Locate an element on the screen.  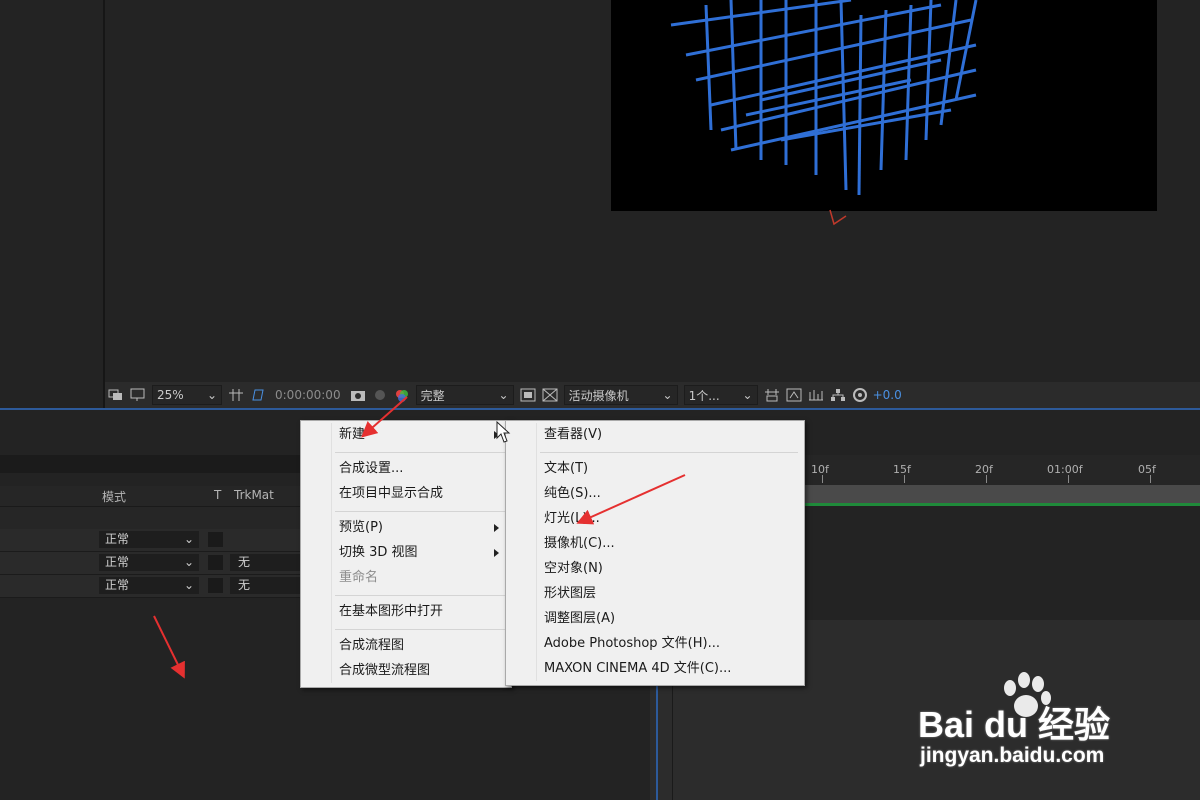
baidu-watermark: Bai du 经验 jingyan.baidu.com is located at coordinates (1043, 727).